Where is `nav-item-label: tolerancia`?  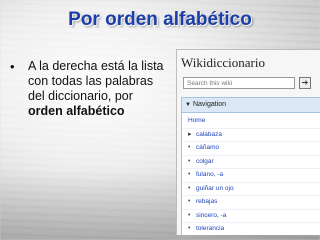 nav-item-label: tolerancia is located at coordinates (210, 228).